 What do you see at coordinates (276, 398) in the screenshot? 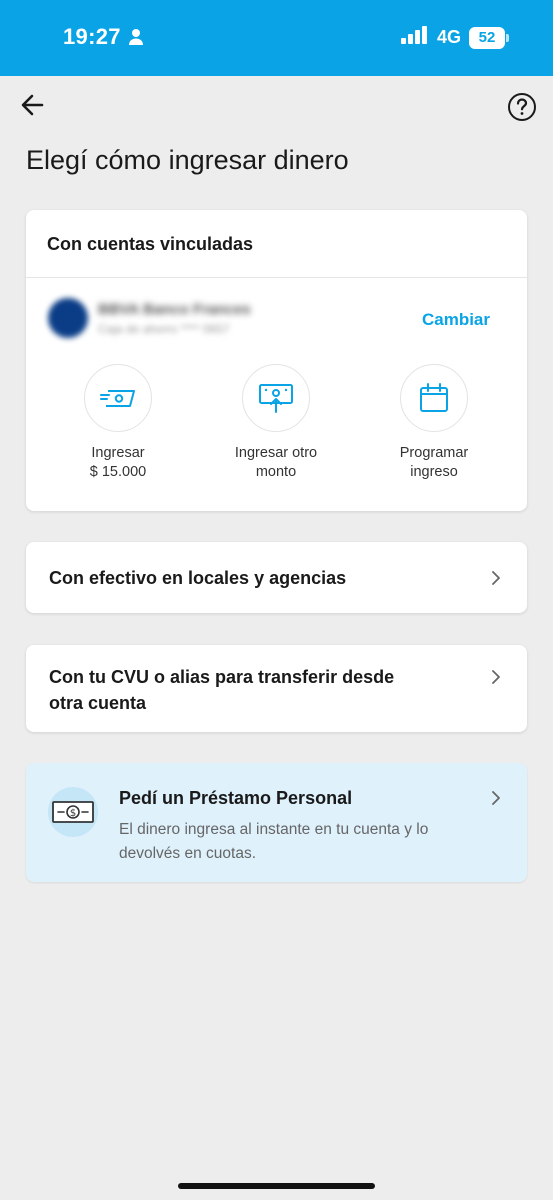
I see `deposit-bill-icon` at bounding box center [276, 398].